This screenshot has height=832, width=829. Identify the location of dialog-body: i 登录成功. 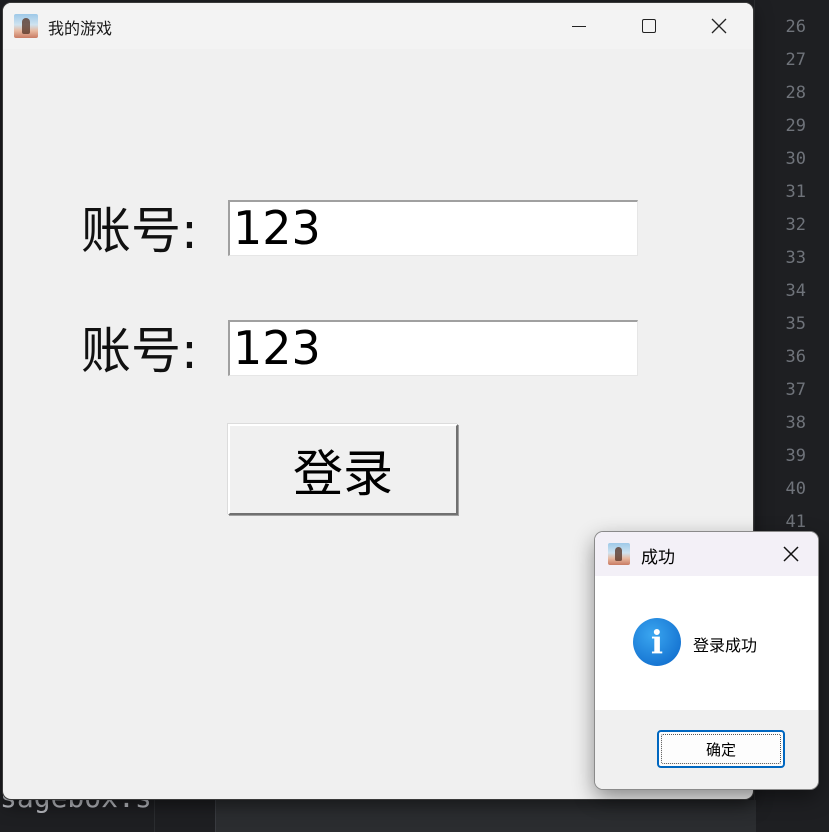
(706, 643).